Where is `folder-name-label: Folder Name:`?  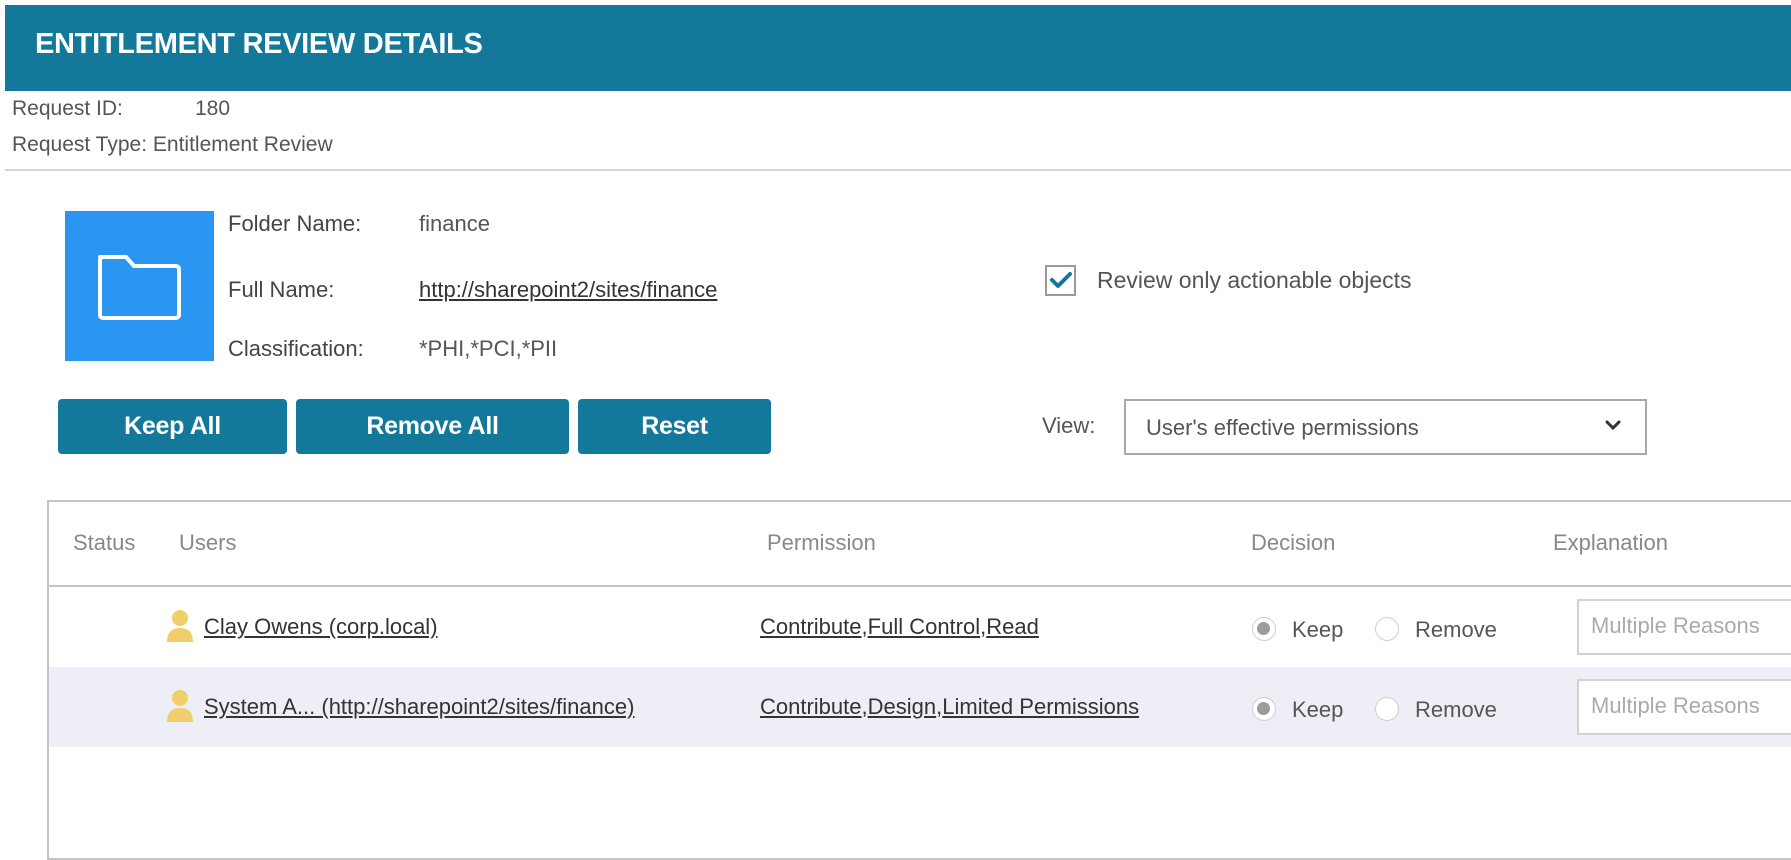 folder-name-label: Folder Name: is located at coordinates (295, 223).